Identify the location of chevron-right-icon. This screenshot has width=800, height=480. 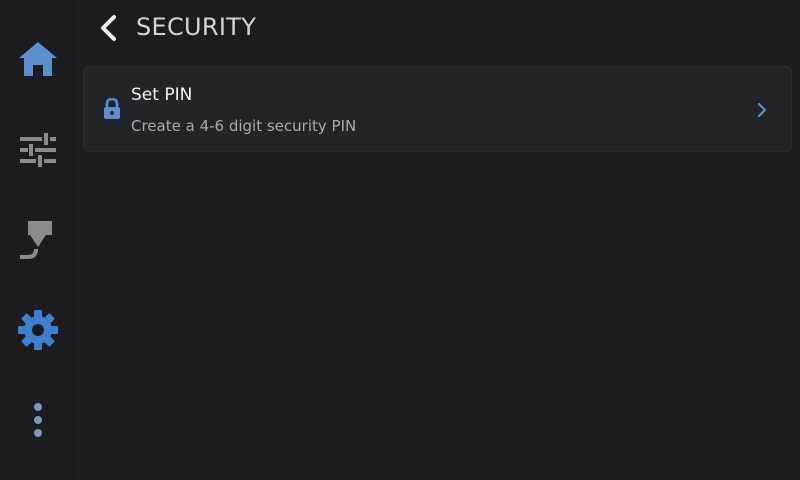
(762, 110).